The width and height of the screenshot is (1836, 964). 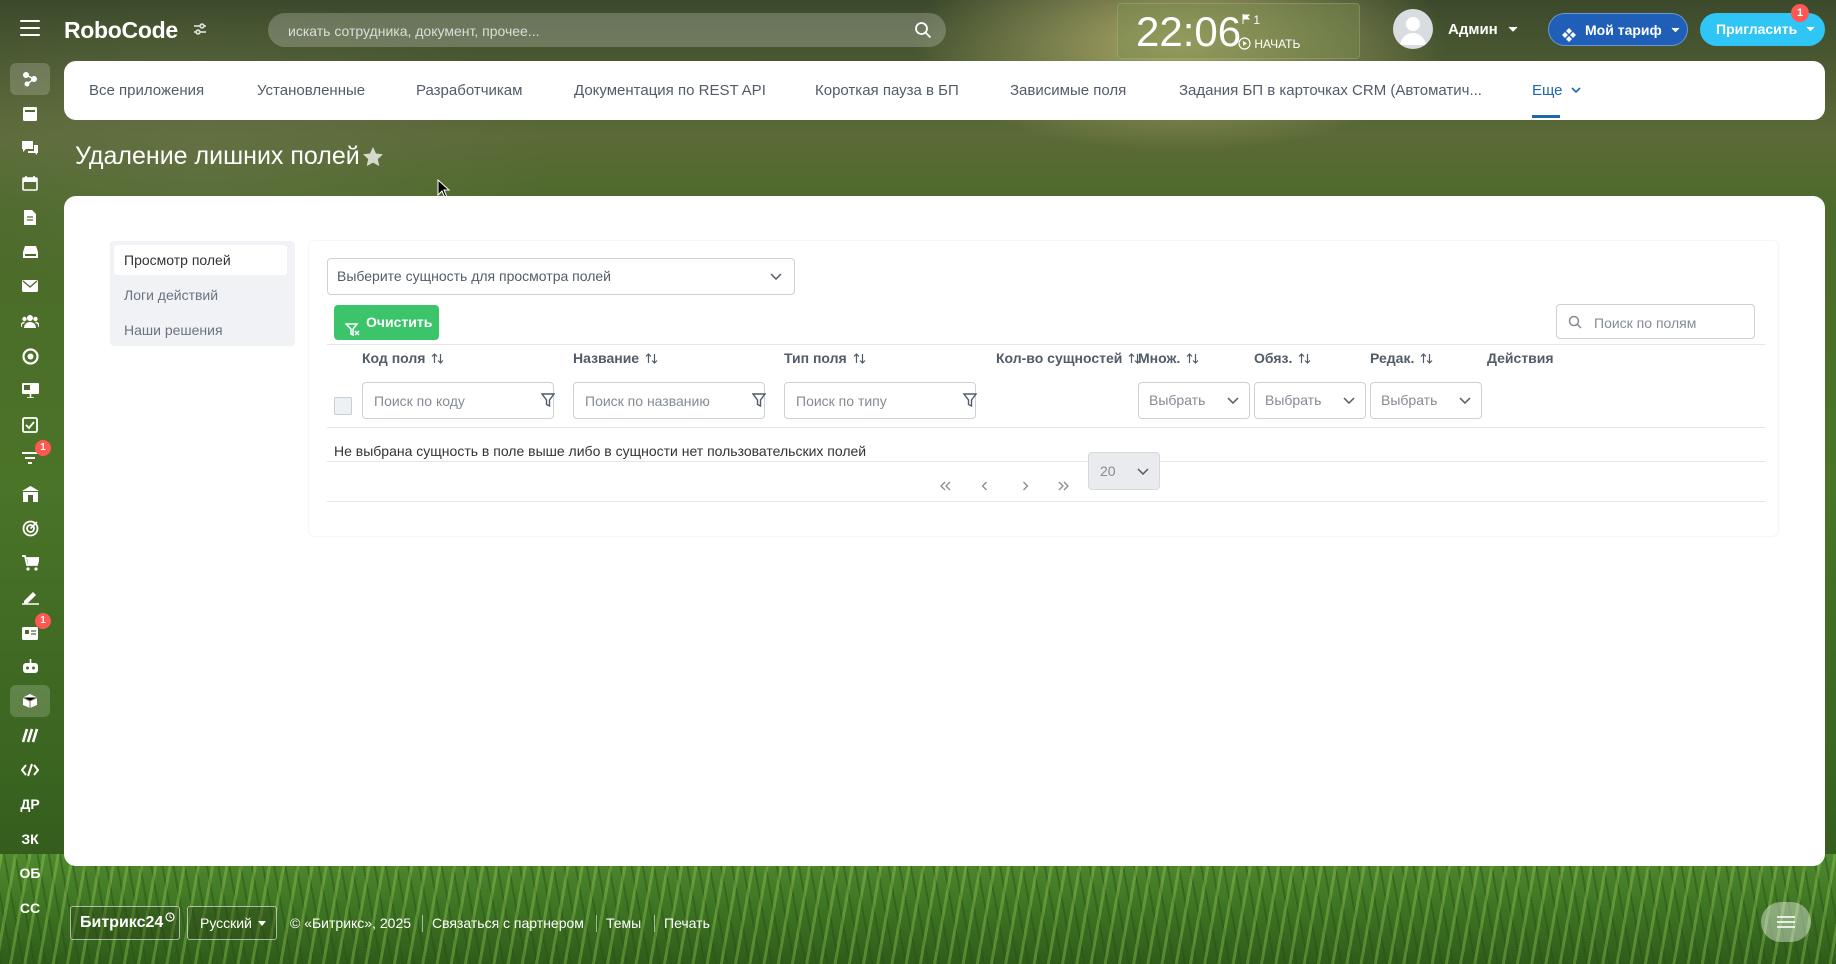 I want to click on sidebar-item-drive, so click(x=30, y=252).